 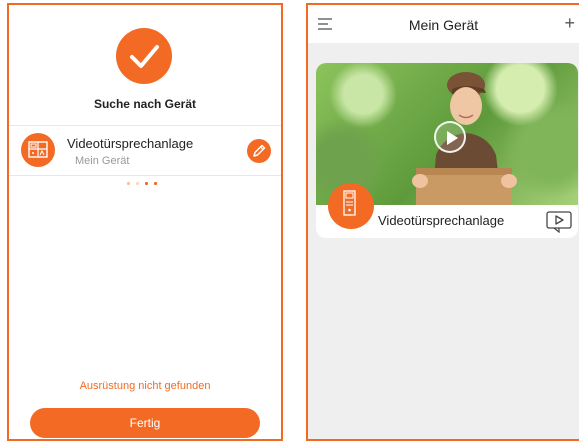 What do you see at coordinates (145, 386) in the screenshot?
I see `not-found-message: Ausrüstung nicht gefunden` at bounding box center [145, 386].